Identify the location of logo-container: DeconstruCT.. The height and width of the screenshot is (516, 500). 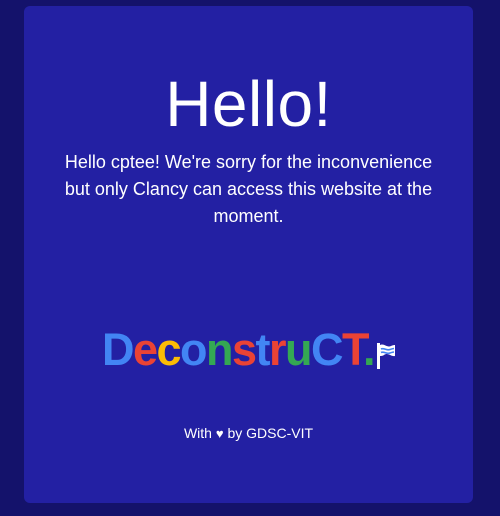
(248, 350).